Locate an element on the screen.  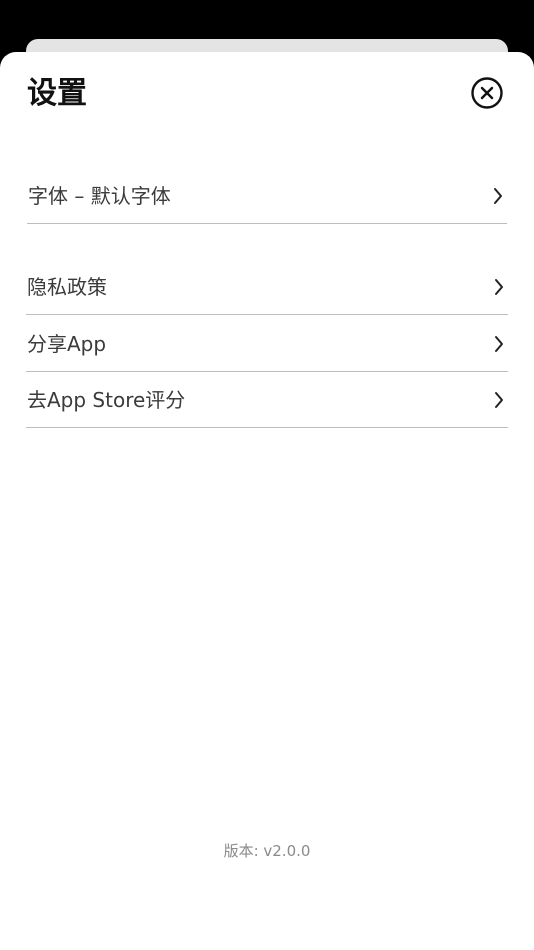
settings-row-share: 分享App is located at coordinates (267, 344).